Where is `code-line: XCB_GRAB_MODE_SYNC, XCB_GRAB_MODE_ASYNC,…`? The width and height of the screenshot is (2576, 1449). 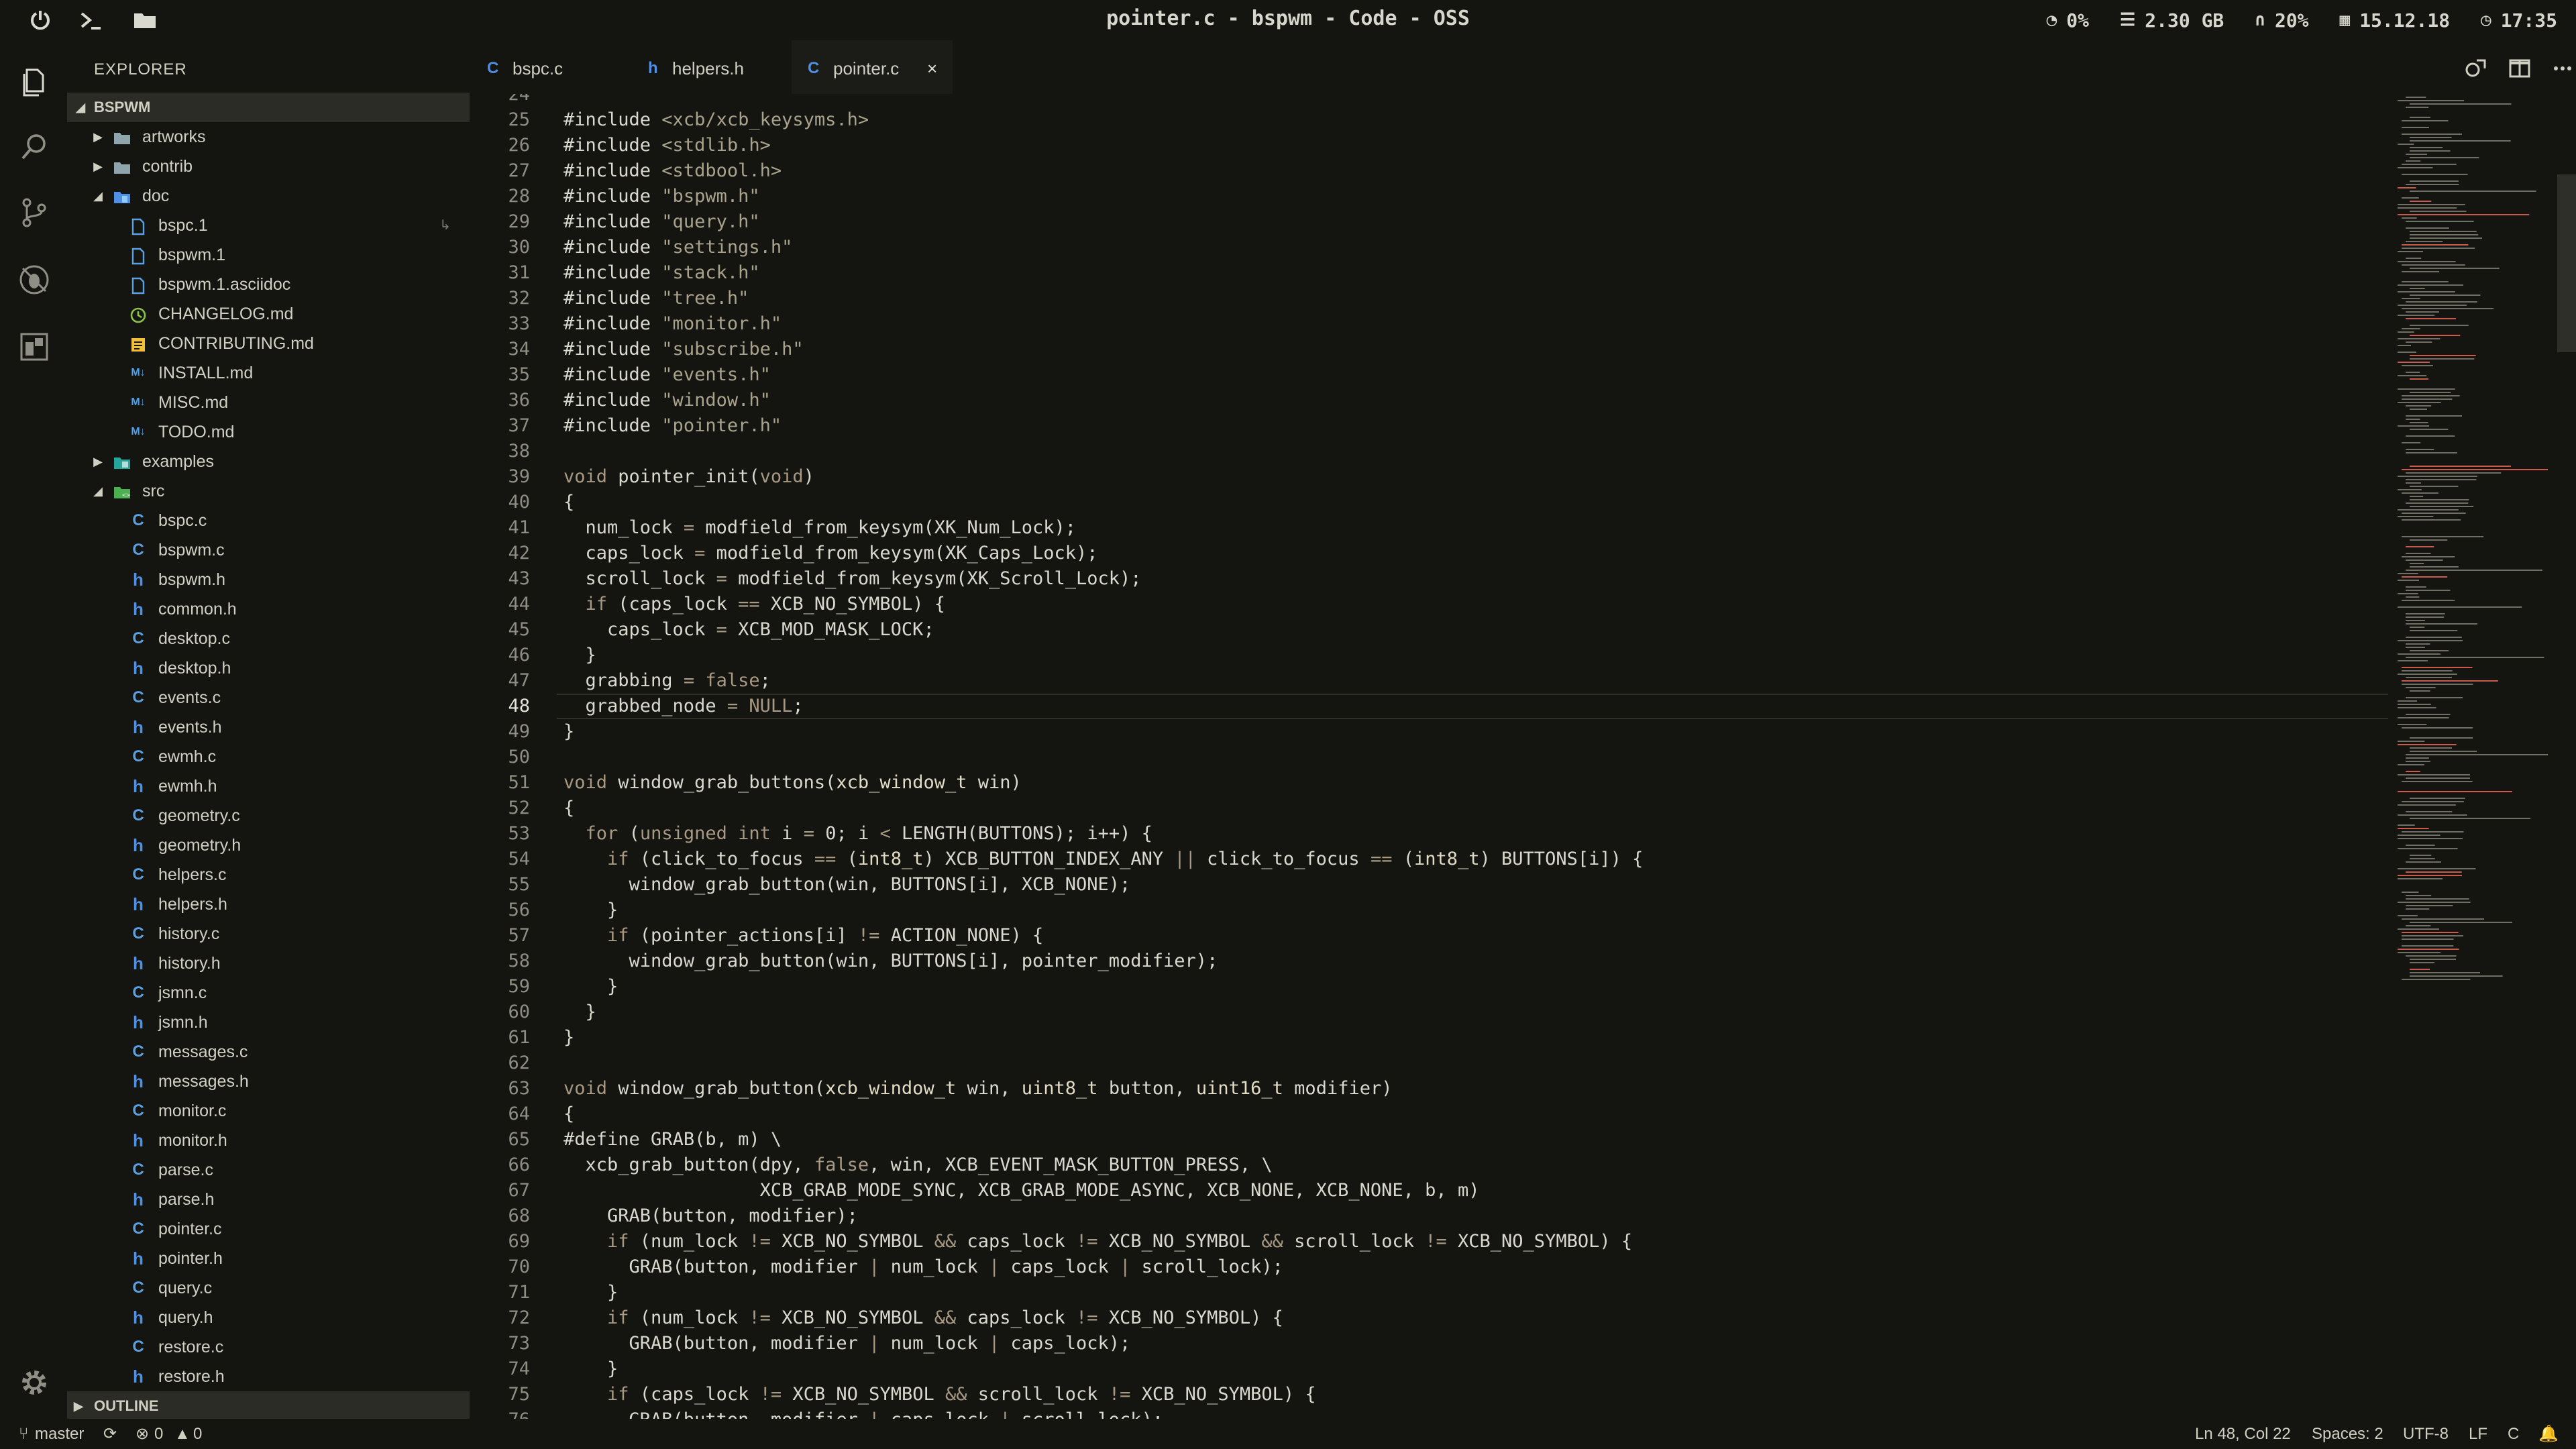
code-line: XCB_GRAB_MODE_SYNC, XCB_GRAB_MODE_ASYNC,… is located at coordinates (1022, 1190).